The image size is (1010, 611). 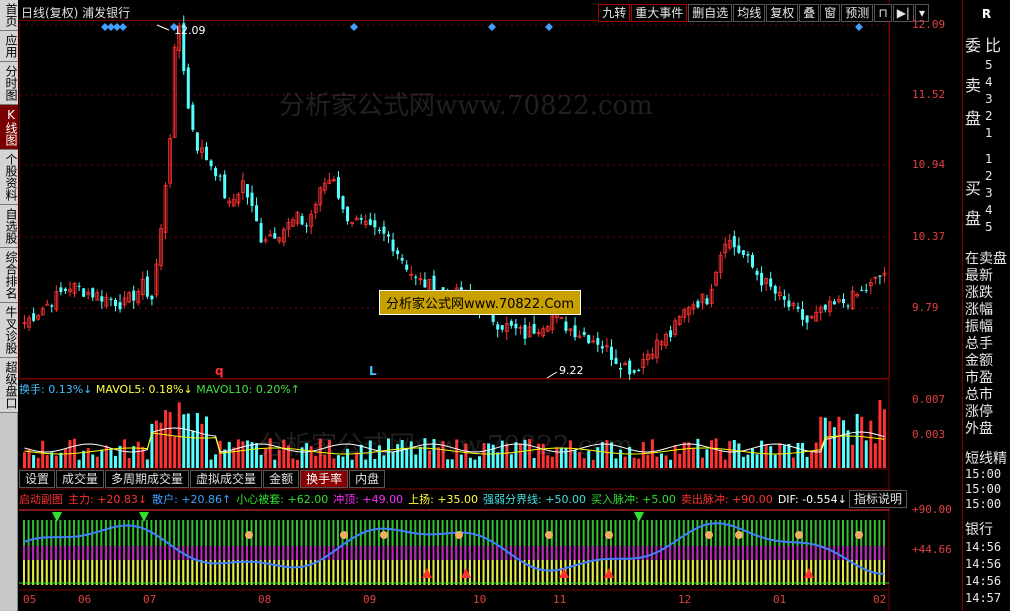 What do you see at coordinates (9, 385) in the screenshot?
I see `left-tab-8: 超级盘口` at bounding box center [9, 385].